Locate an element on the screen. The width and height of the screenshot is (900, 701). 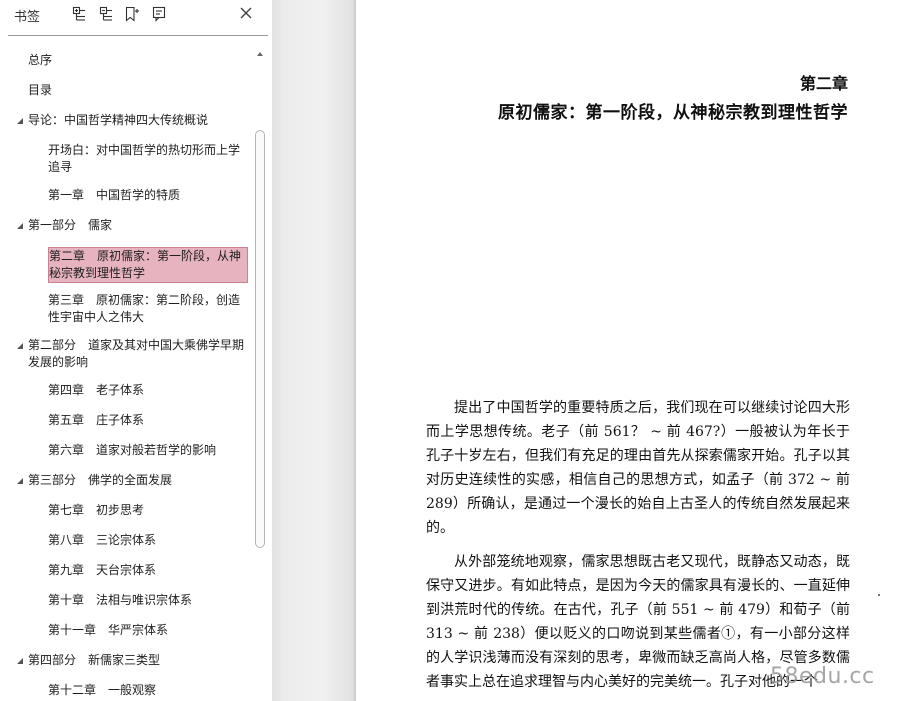
bookmark-item: 第十章 法相与唯识宗体系 is located at coordinates (148, 600).